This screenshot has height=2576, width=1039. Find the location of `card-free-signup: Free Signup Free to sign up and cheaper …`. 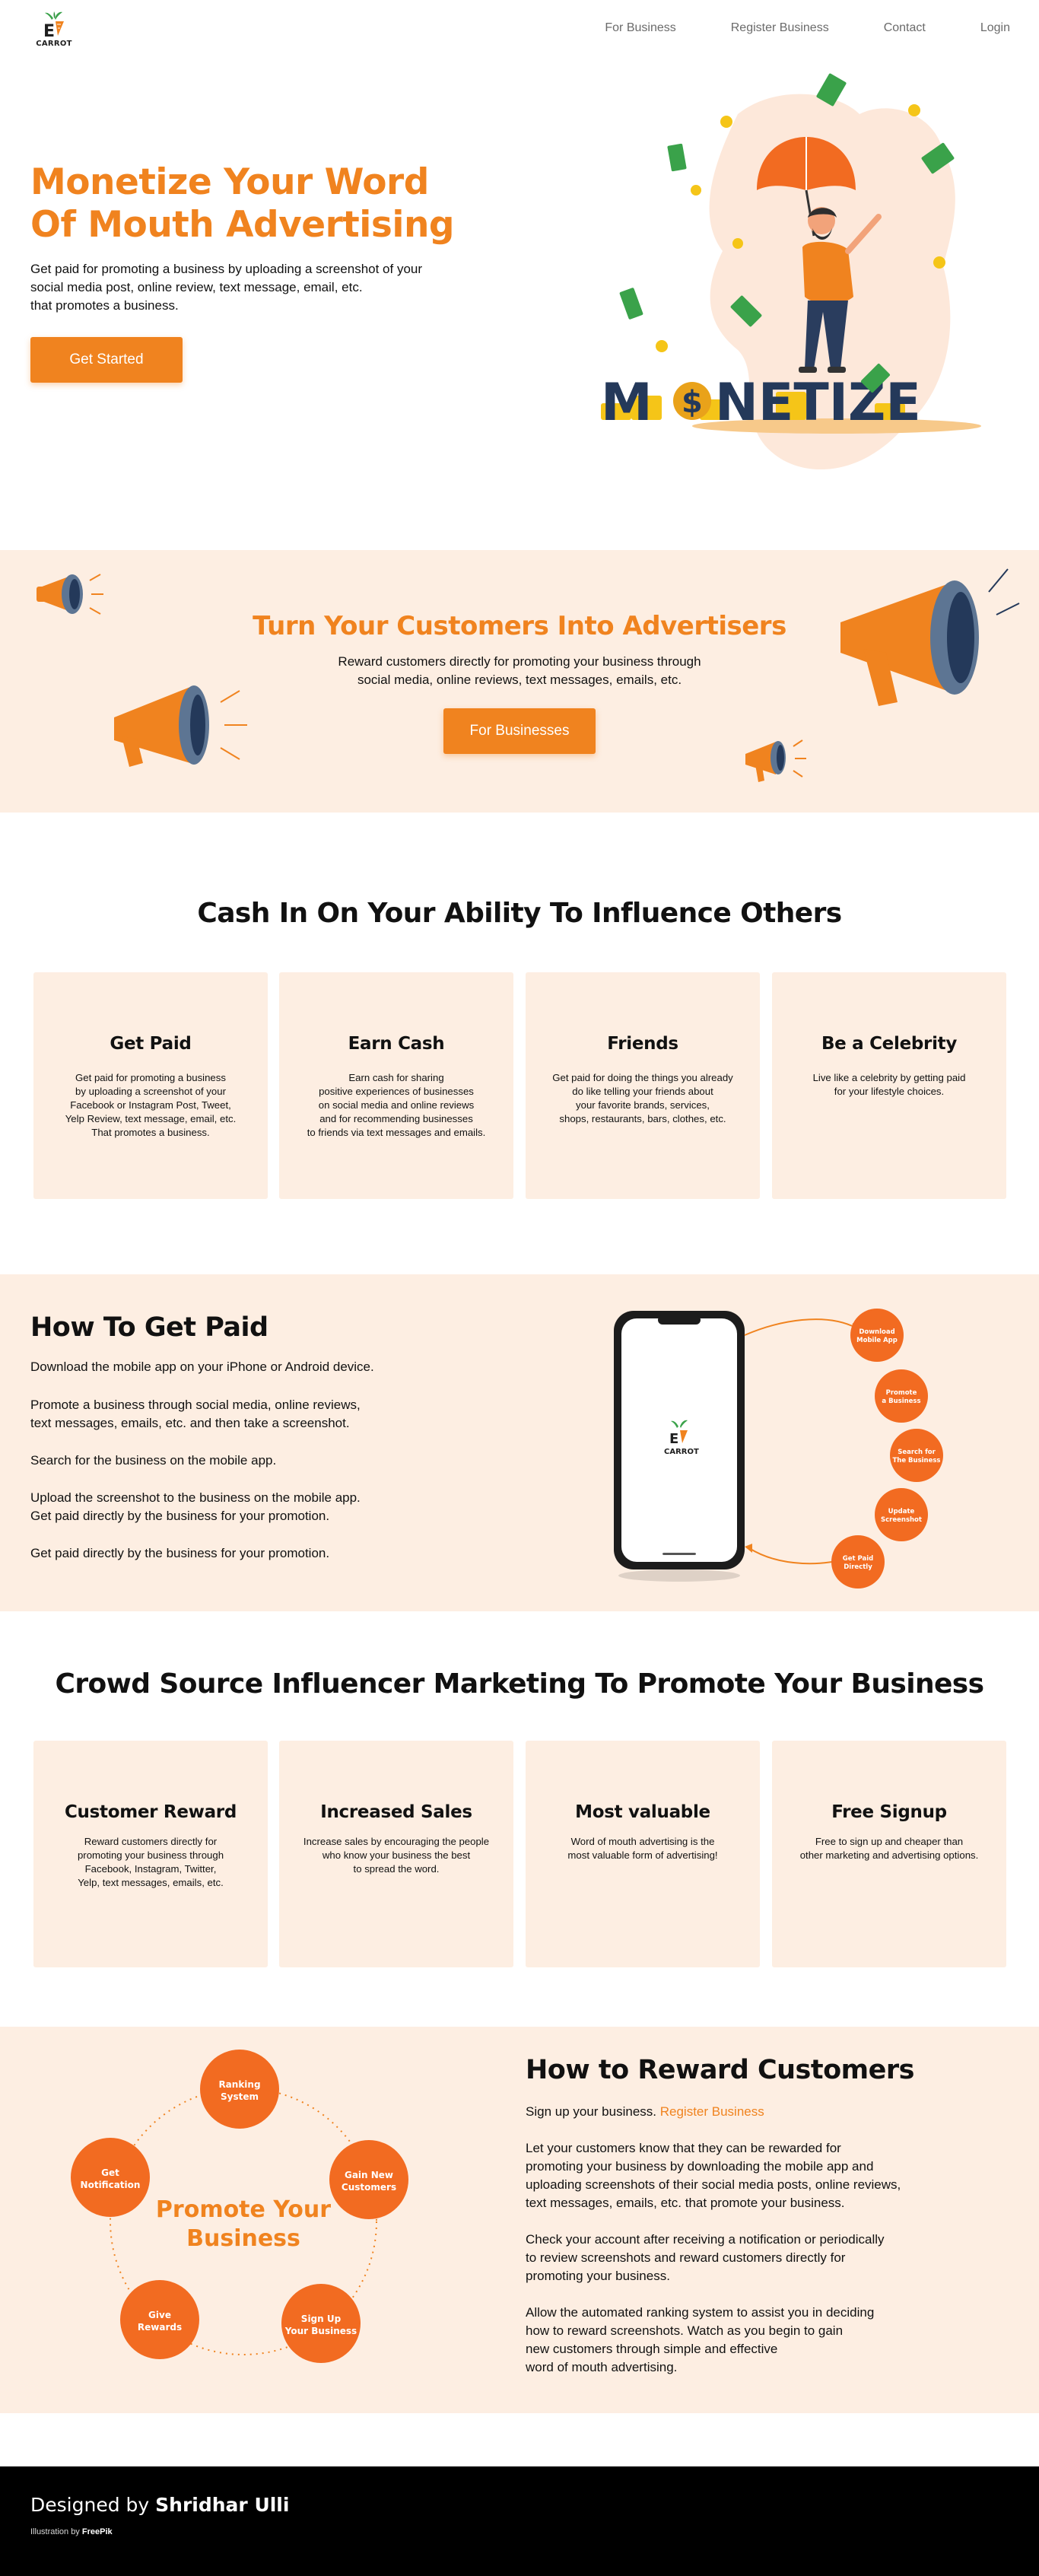

card-free-signup: Free Signup Free to sign up and cheaper … is located at coordinates (889, 1854).